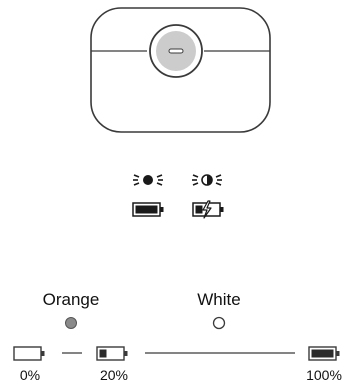 The width and height of the screenshot is (351, 386). I want to click on white-label: White, so click(218, 299).